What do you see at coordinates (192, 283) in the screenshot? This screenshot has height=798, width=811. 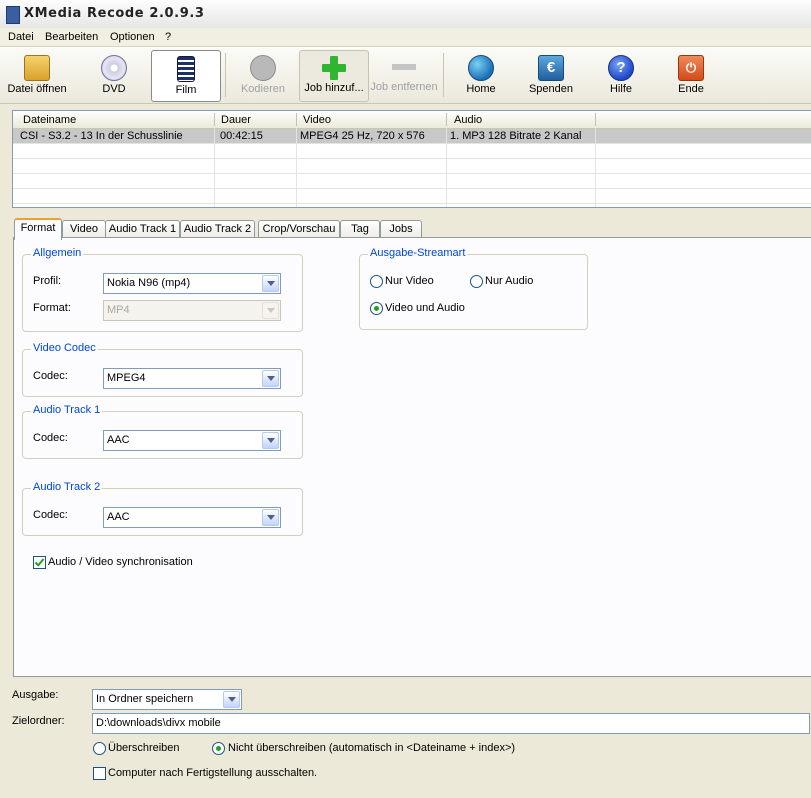 I see `profile-select: Nokia N96 (mp4)` at bounding box center [192, 283].